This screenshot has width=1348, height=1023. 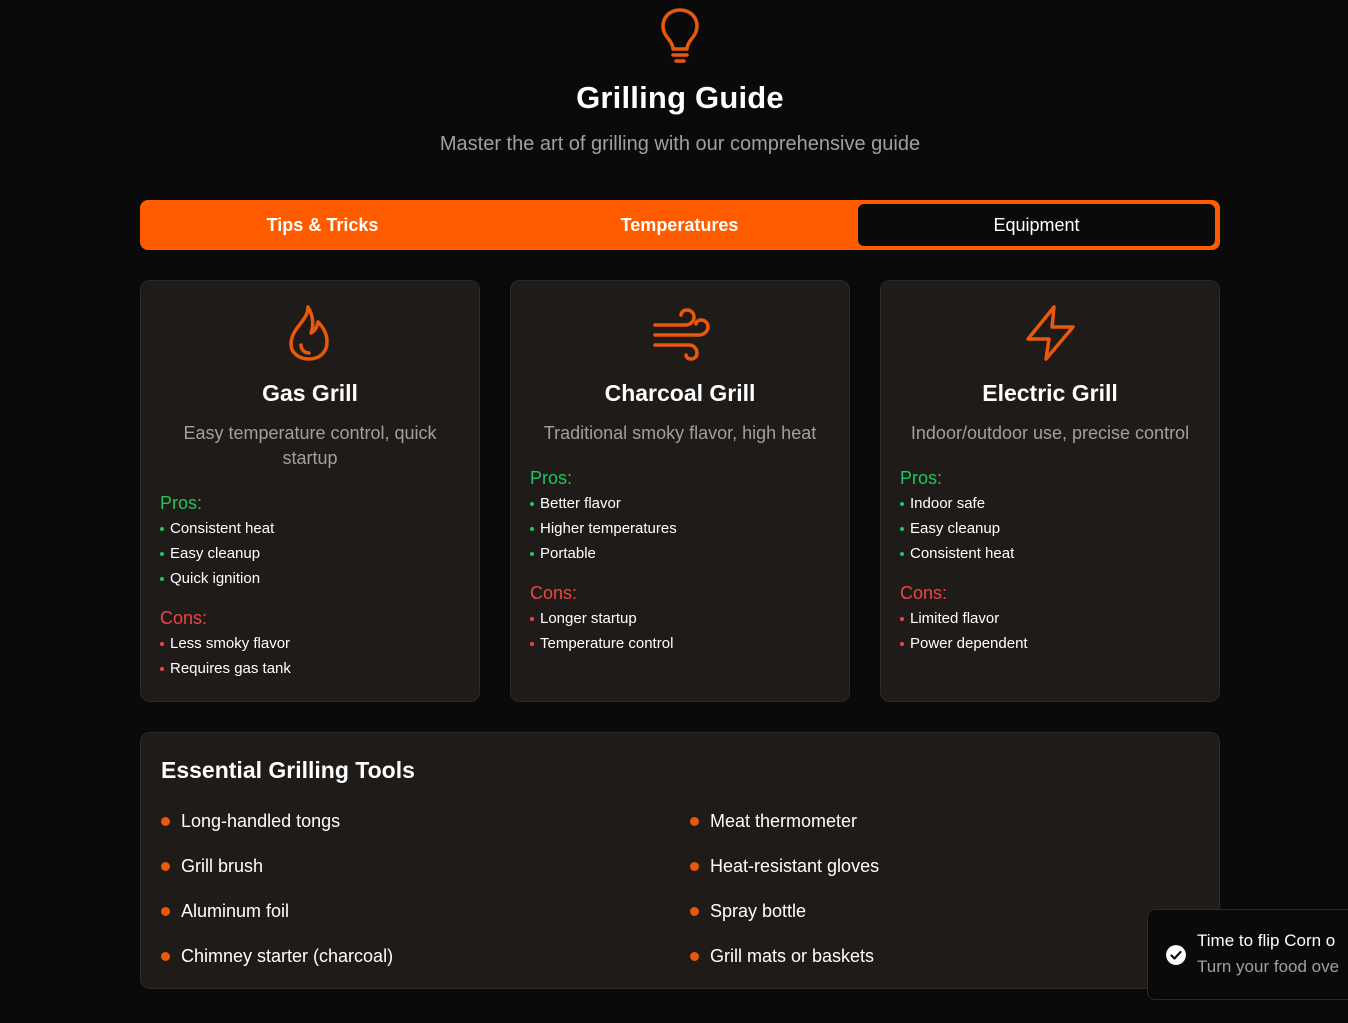 What do you see at coordinates (680, 433) in the screenshot?
I see `card-description: Traditional smoky flavor, high heat` at bounding box center [680, 433].